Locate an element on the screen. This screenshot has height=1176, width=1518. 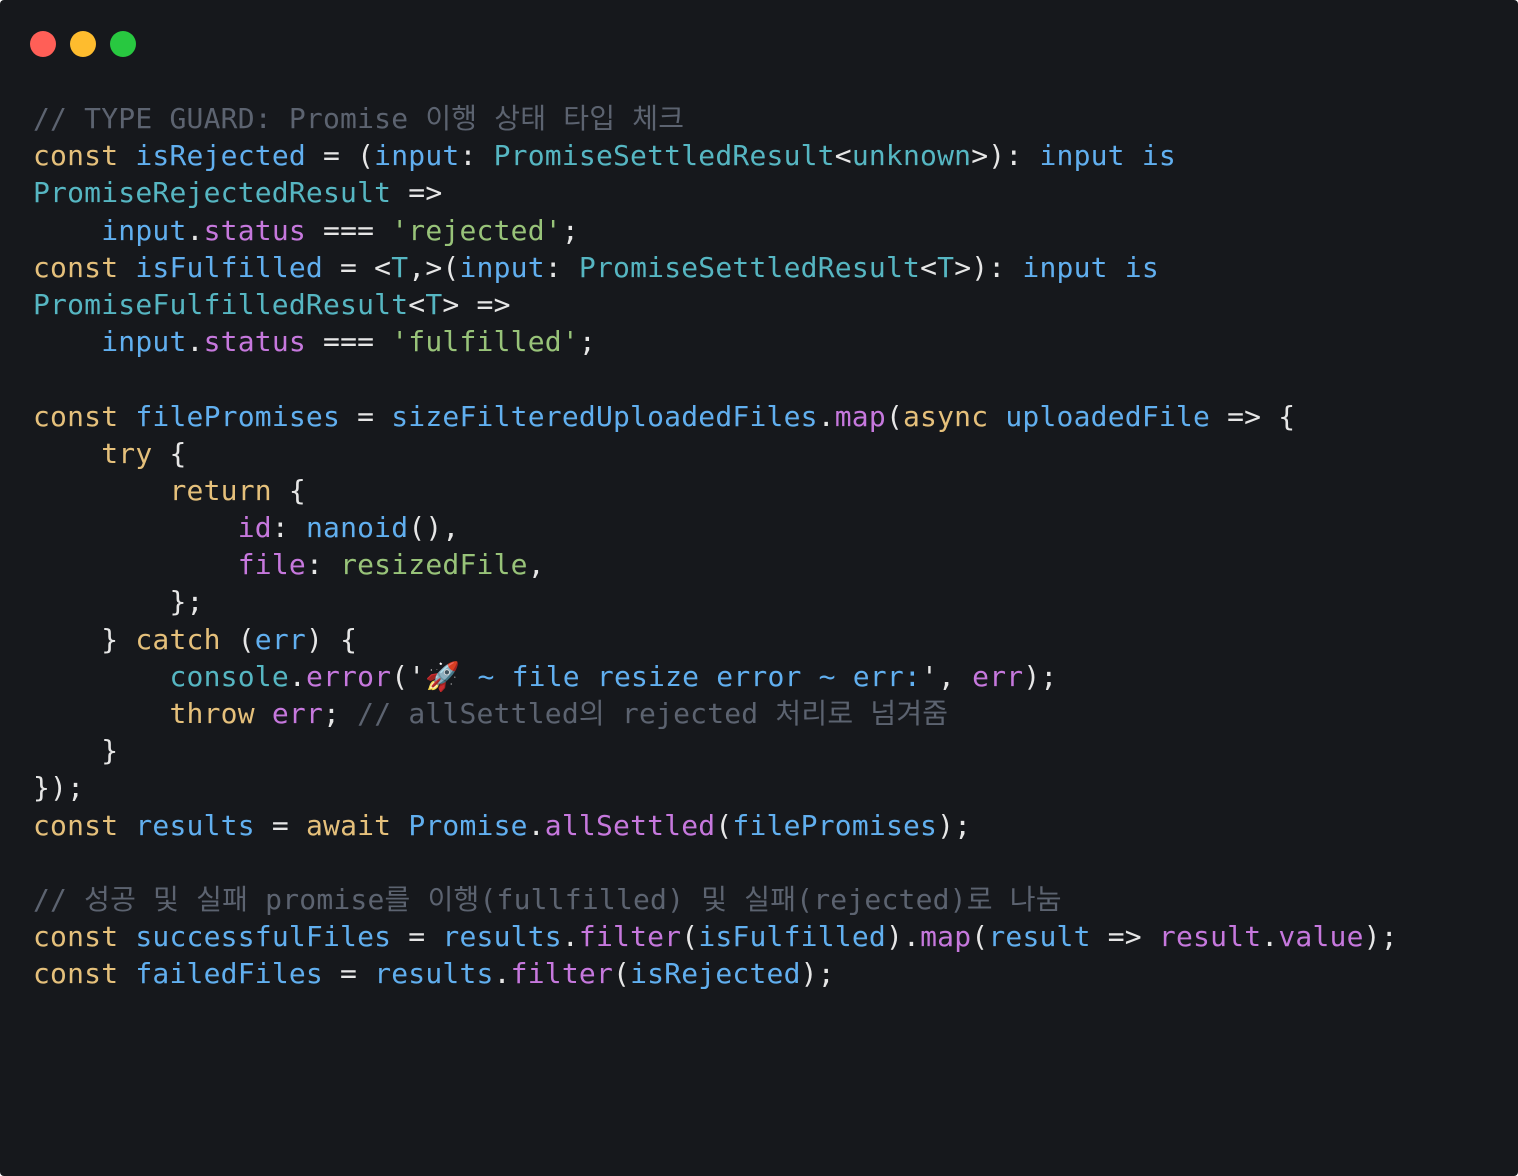
code-token: (), is located at coordinates (434, 528).